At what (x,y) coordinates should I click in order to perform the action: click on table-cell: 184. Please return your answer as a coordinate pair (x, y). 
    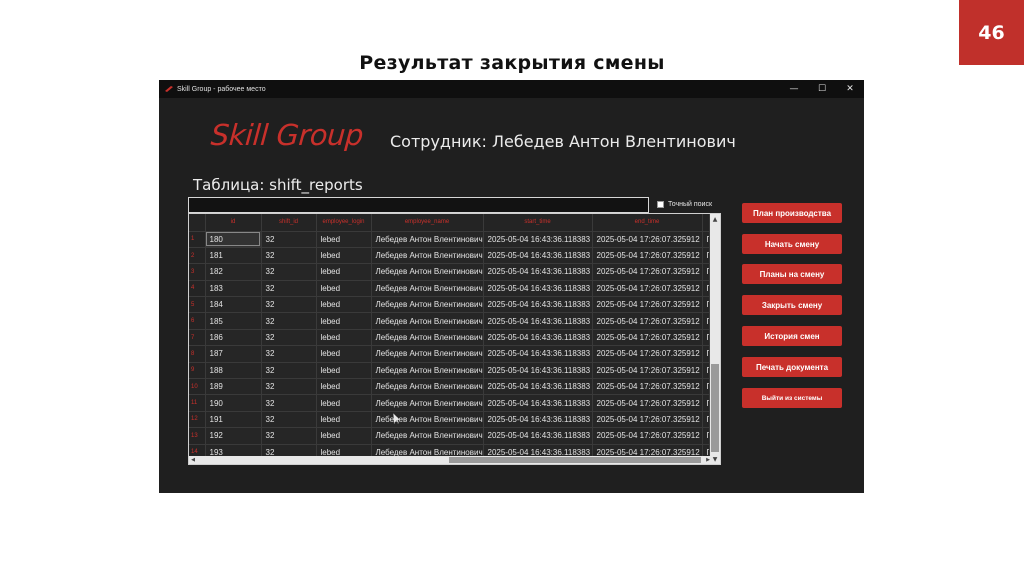
    Looking at the image, I should click on (233, 305).